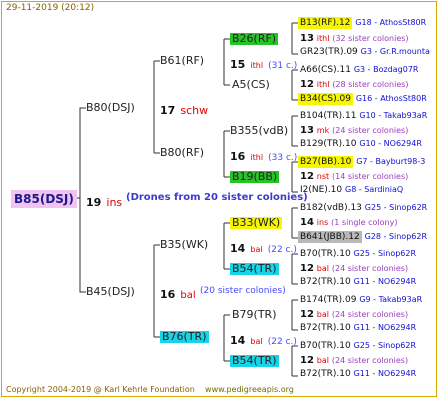 The width and height of the screenshot is (440, 400). I want to click on row-abbr: ins, so click(322, 222).